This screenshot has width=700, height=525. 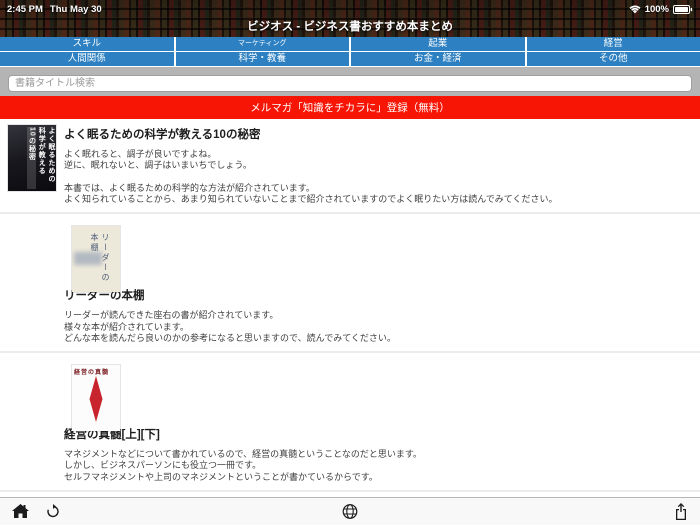 What do you see at coordinates (112, 435) in the screenshot?
I see `book-title: 経営の真髄[上][下]` at bounding box center [112, 435].